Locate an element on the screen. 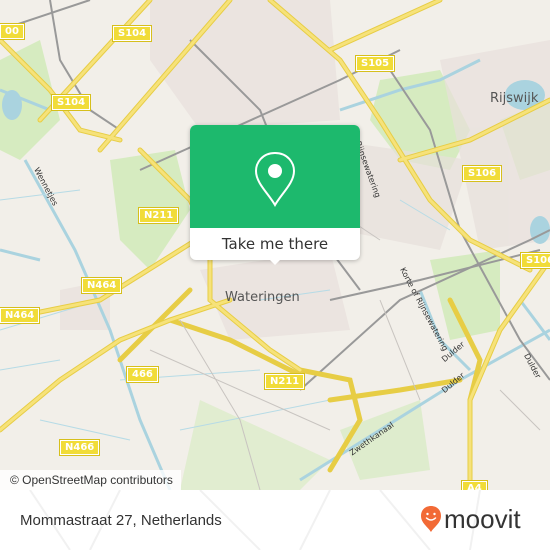 The width and height of the screenshot is (550, 550). location-popup: Take me there is located at coordinates (275, 195).